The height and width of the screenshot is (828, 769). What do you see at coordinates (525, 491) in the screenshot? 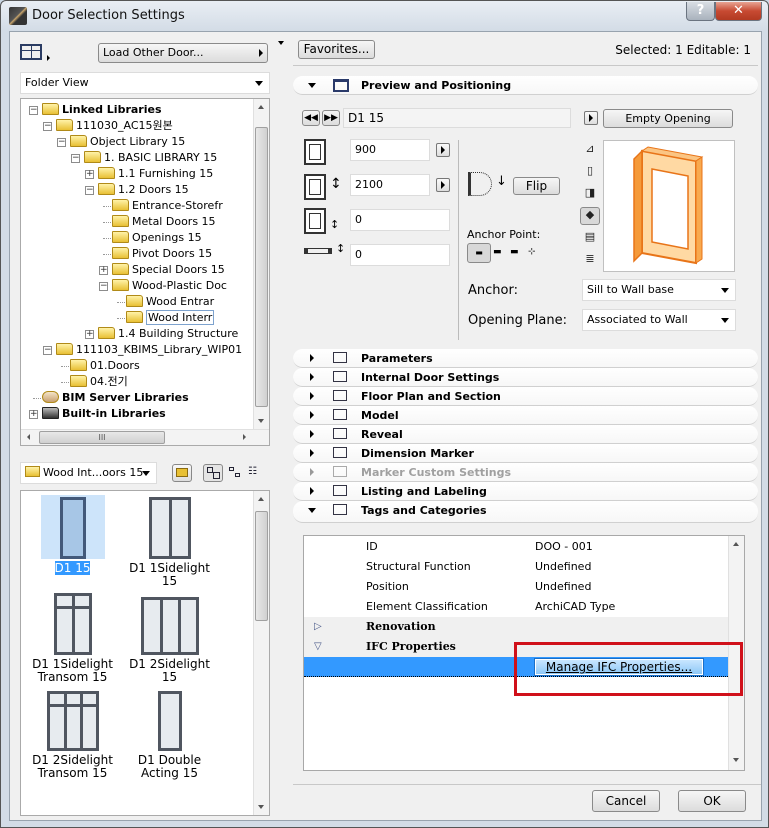
I see `panel-listing-and-labeling: Listing and Labeling` at bounding box center [525, 491].